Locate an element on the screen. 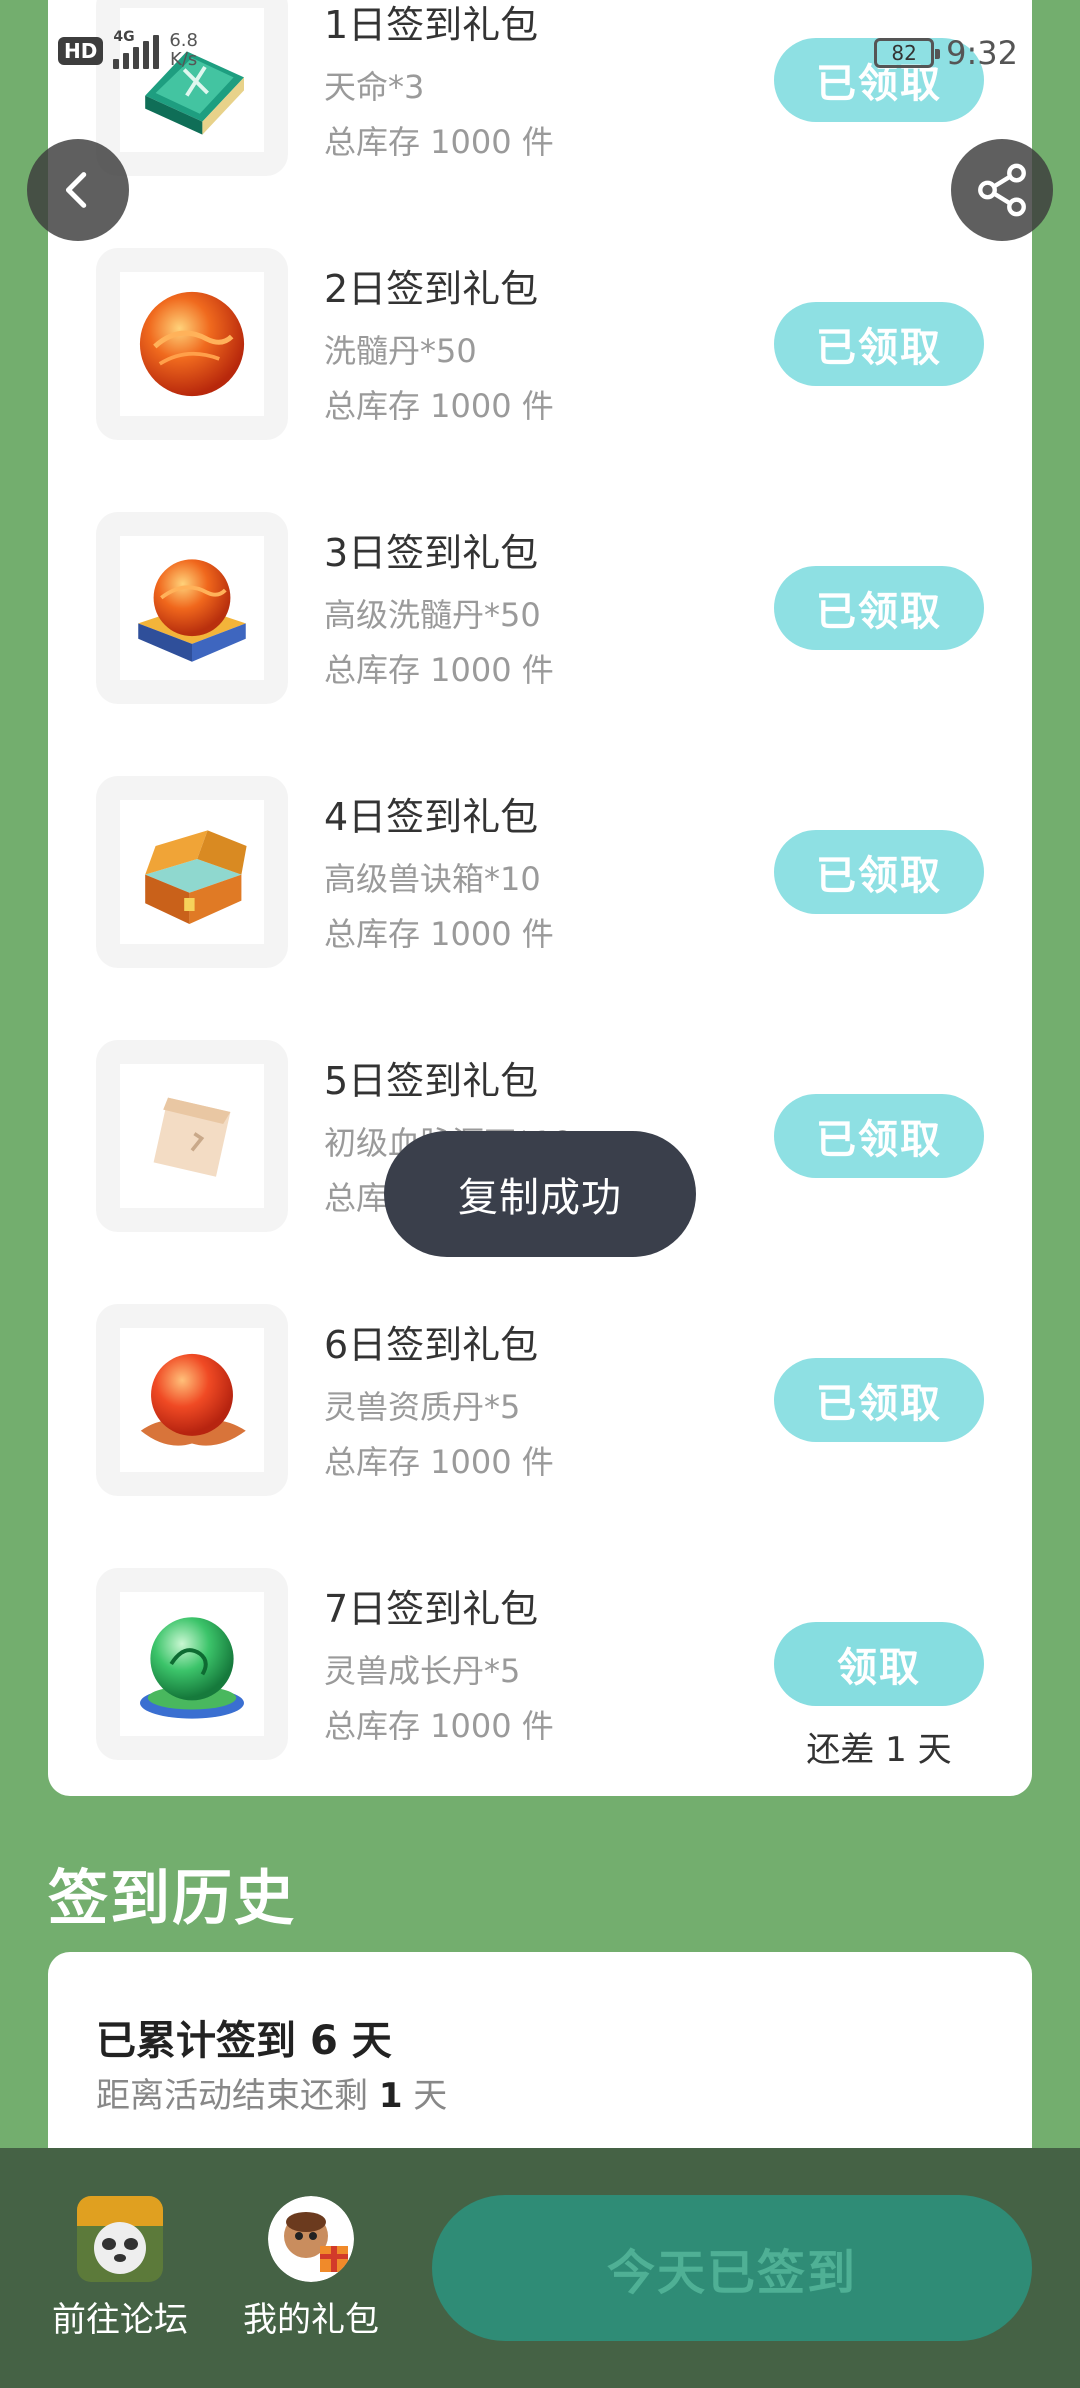  remaining-days-count: 1 is located at coordinates (390, 2096).